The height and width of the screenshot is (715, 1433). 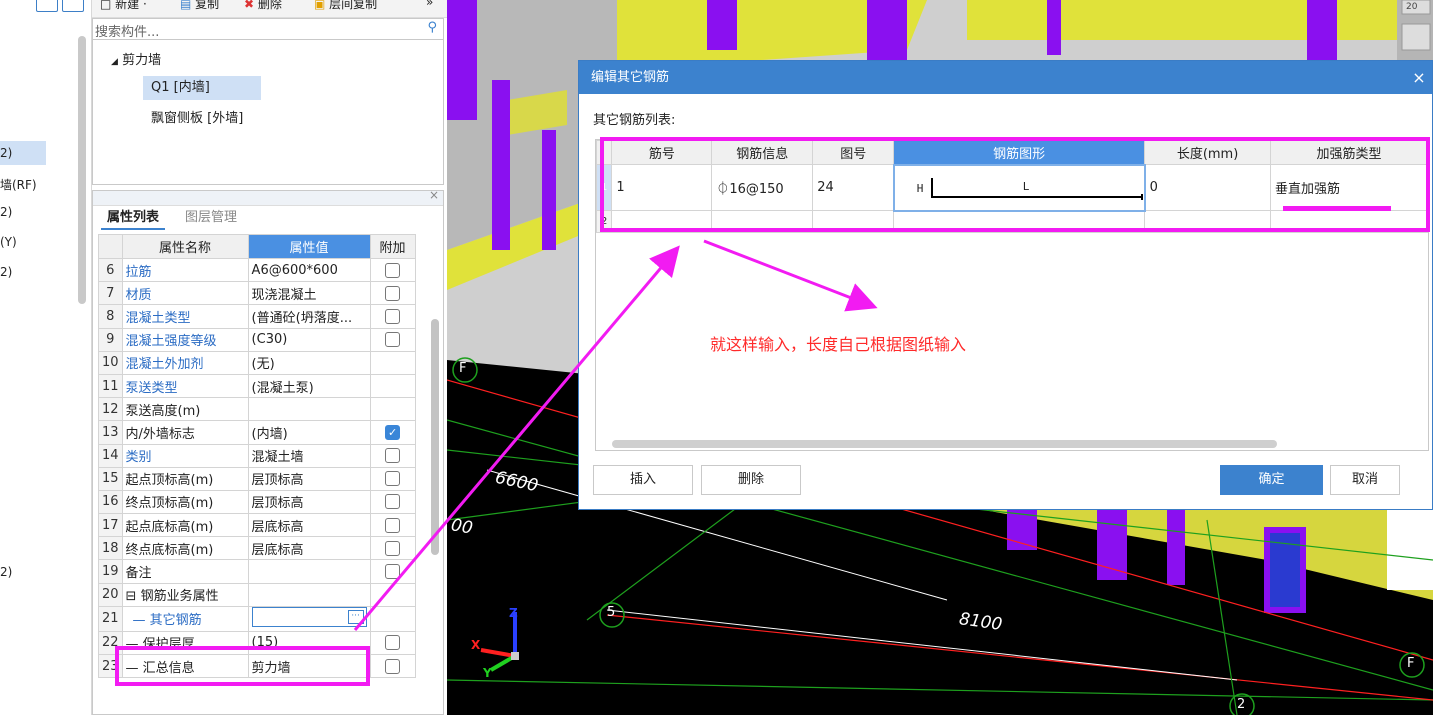 I want to click on toolbar-more-icon: », so click(x=429, y=4).